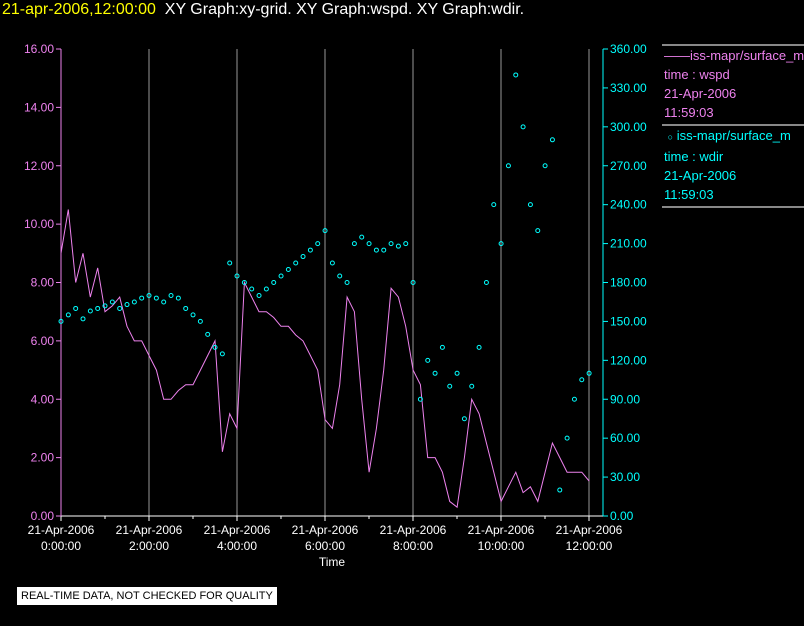  I want to click on right-tick-label: 270.00, so click(628, 166).